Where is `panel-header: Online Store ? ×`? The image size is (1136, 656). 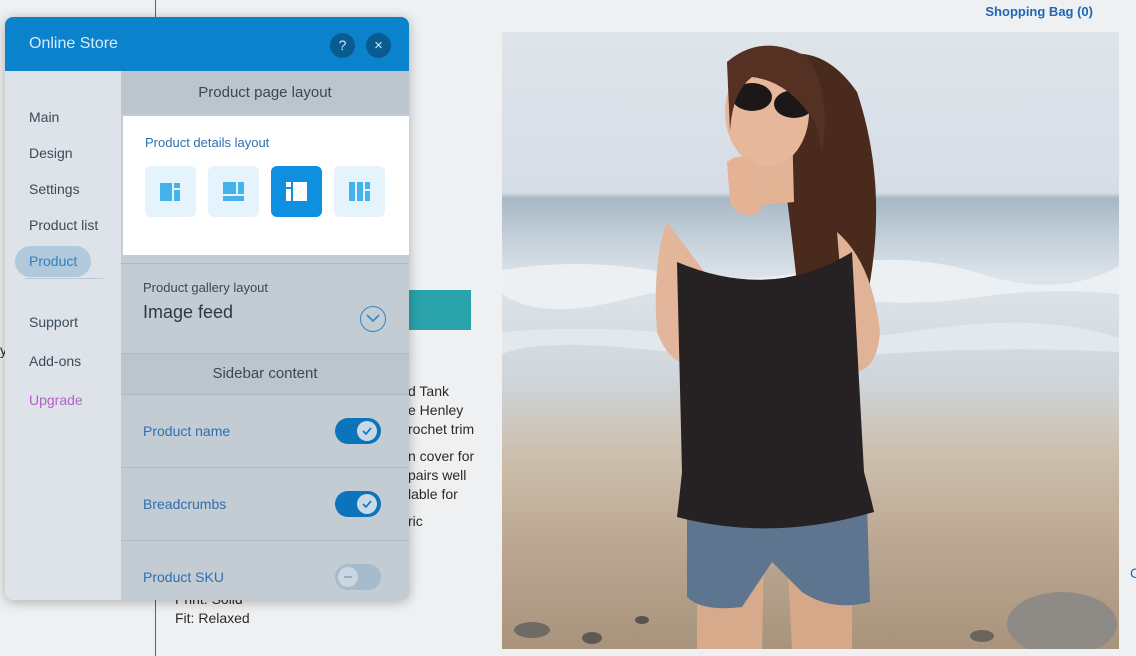 panel-header: Online Store ? × is located at coordinates (207, 44).